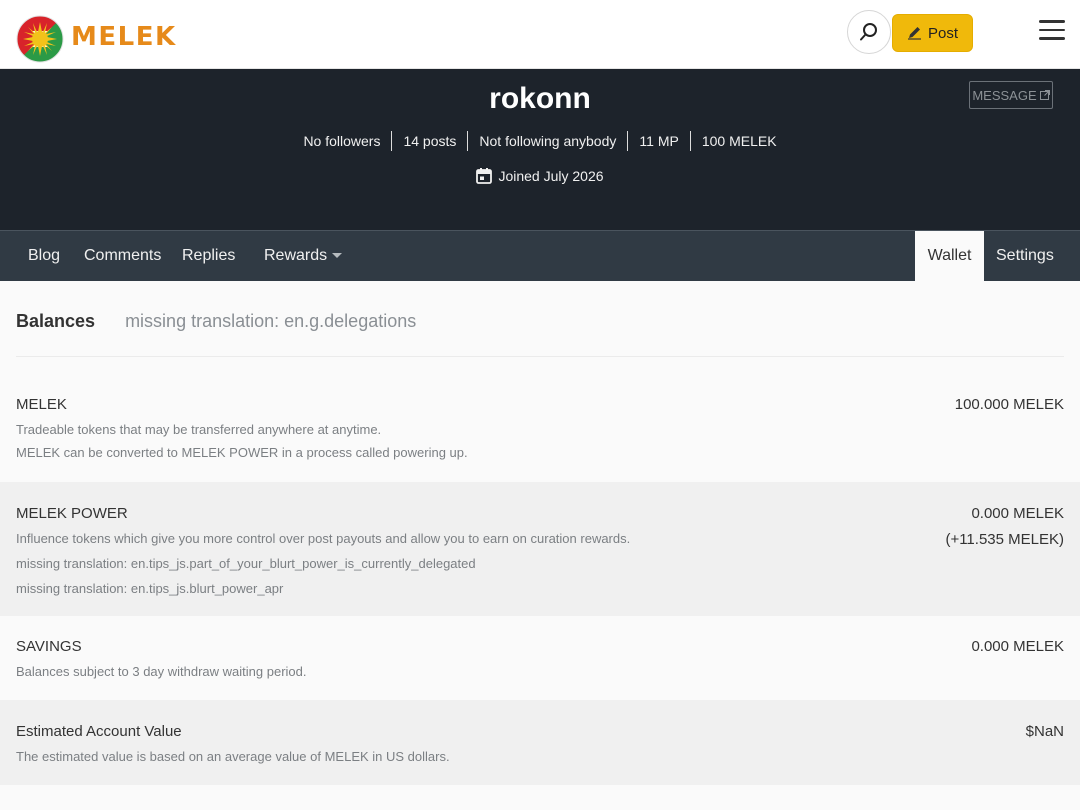 The width and height of the screenshot is (1080, 810). Describe the element at coordinates (208, 256) in the screenshot. I see `tab-replies: Replies` at that location.